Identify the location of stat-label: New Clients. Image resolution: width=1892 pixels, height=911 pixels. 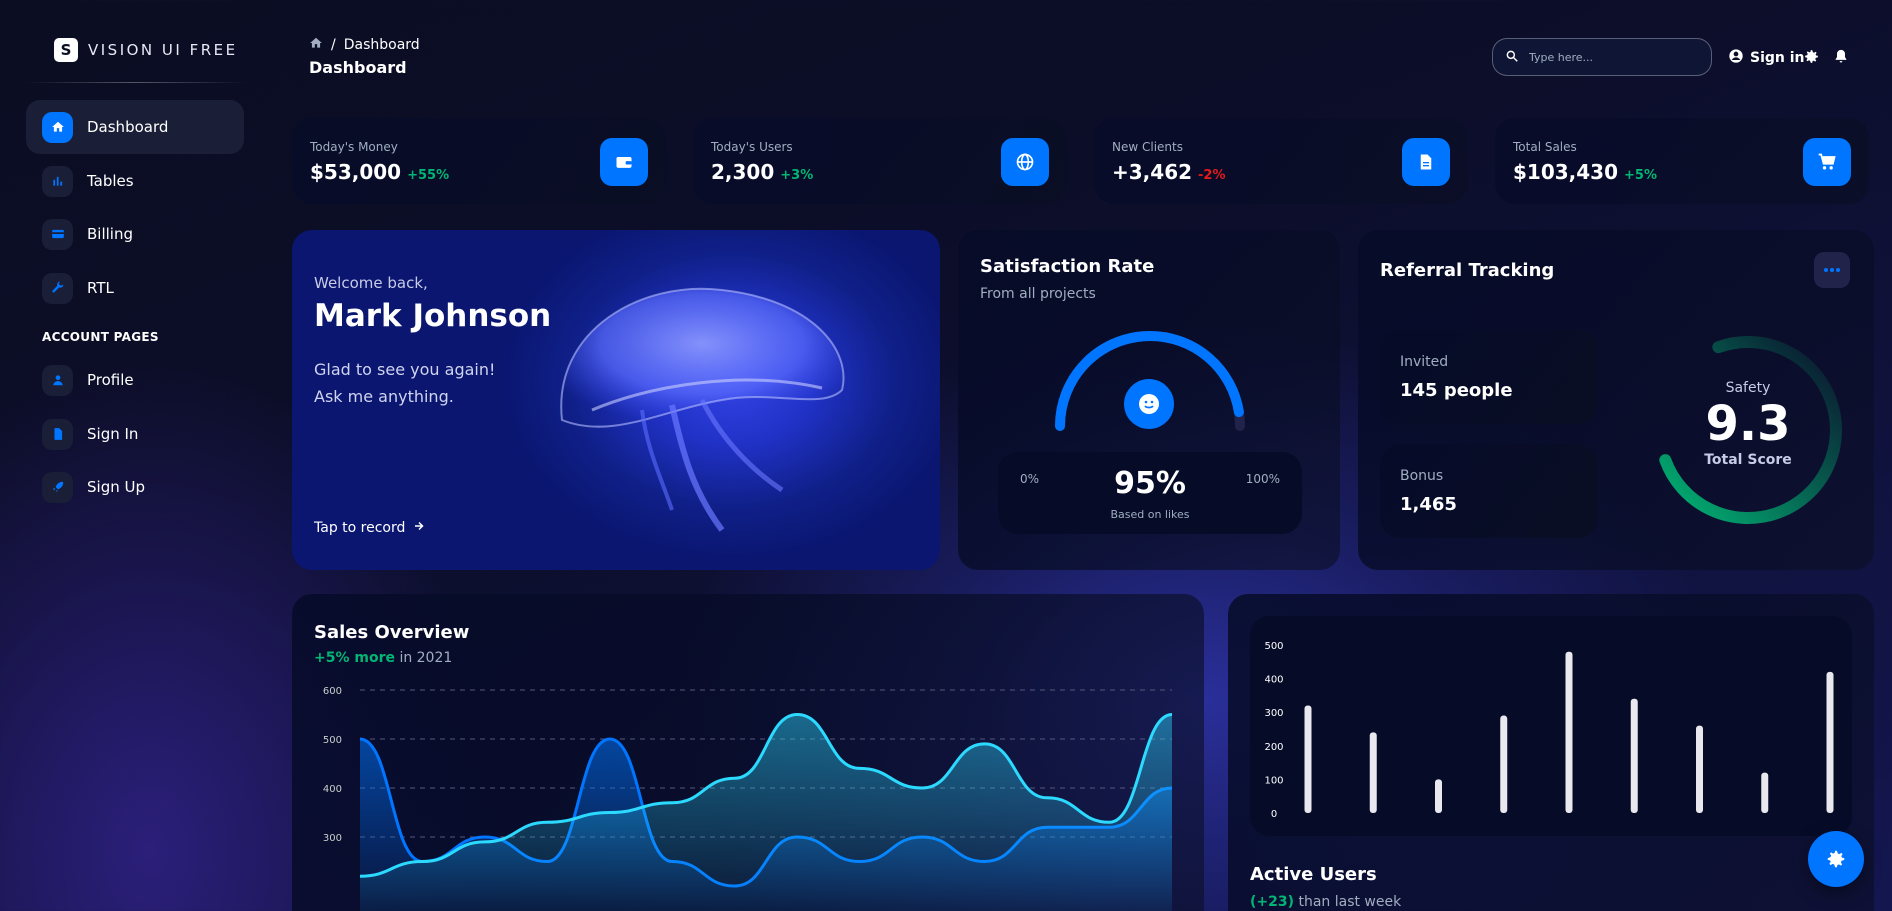
(1147, 147).